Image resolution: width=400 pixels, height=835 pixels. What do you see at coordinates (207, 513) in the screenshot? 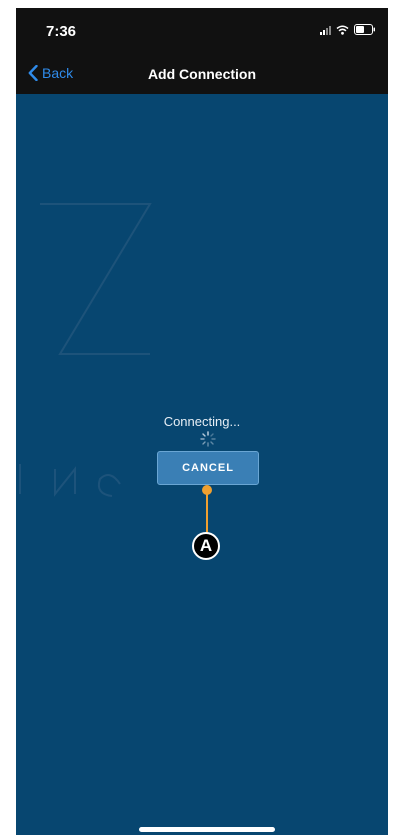
I see `callout-line` at bounding box center [207, 513].